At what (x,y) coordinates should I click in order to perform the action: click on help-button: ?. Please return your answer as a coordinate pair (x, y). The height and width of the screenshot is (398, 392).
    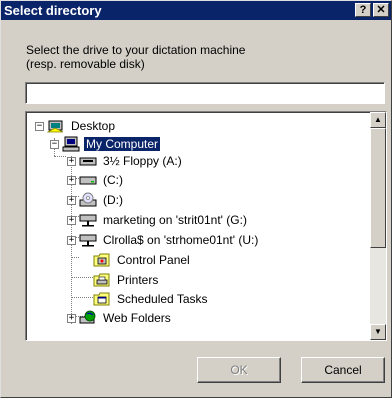
    Looking at the image, I should click on (363, 10).